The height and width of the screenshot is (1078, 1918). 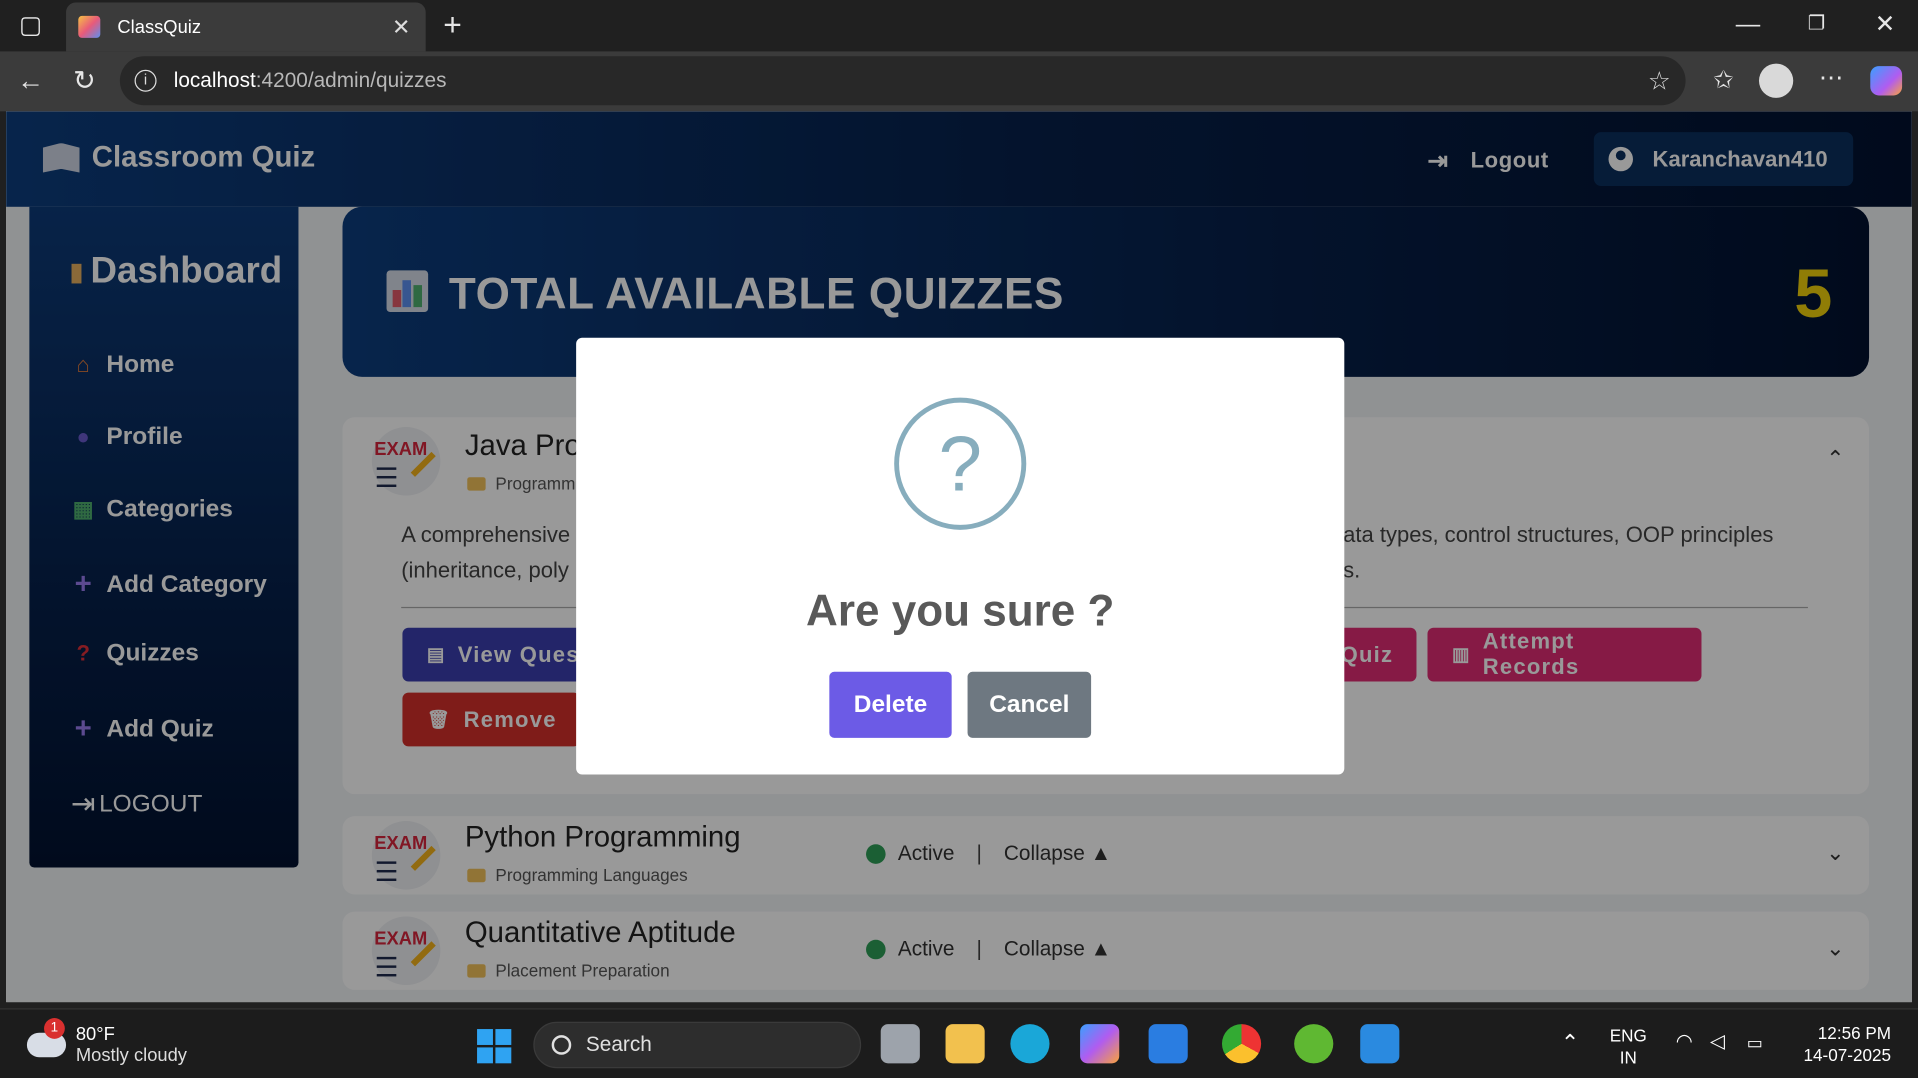 I want to click on chrome-icon, so click(x=1241, y=1044).